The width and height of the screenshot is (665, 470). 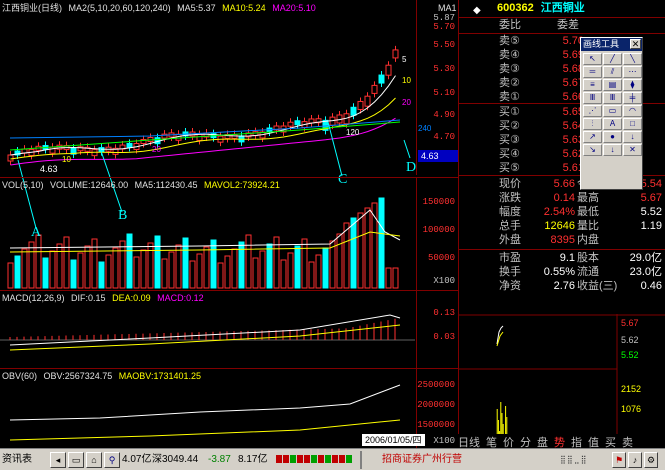 I want to click on home-icon: ⌂, so click(x=94, y=460).